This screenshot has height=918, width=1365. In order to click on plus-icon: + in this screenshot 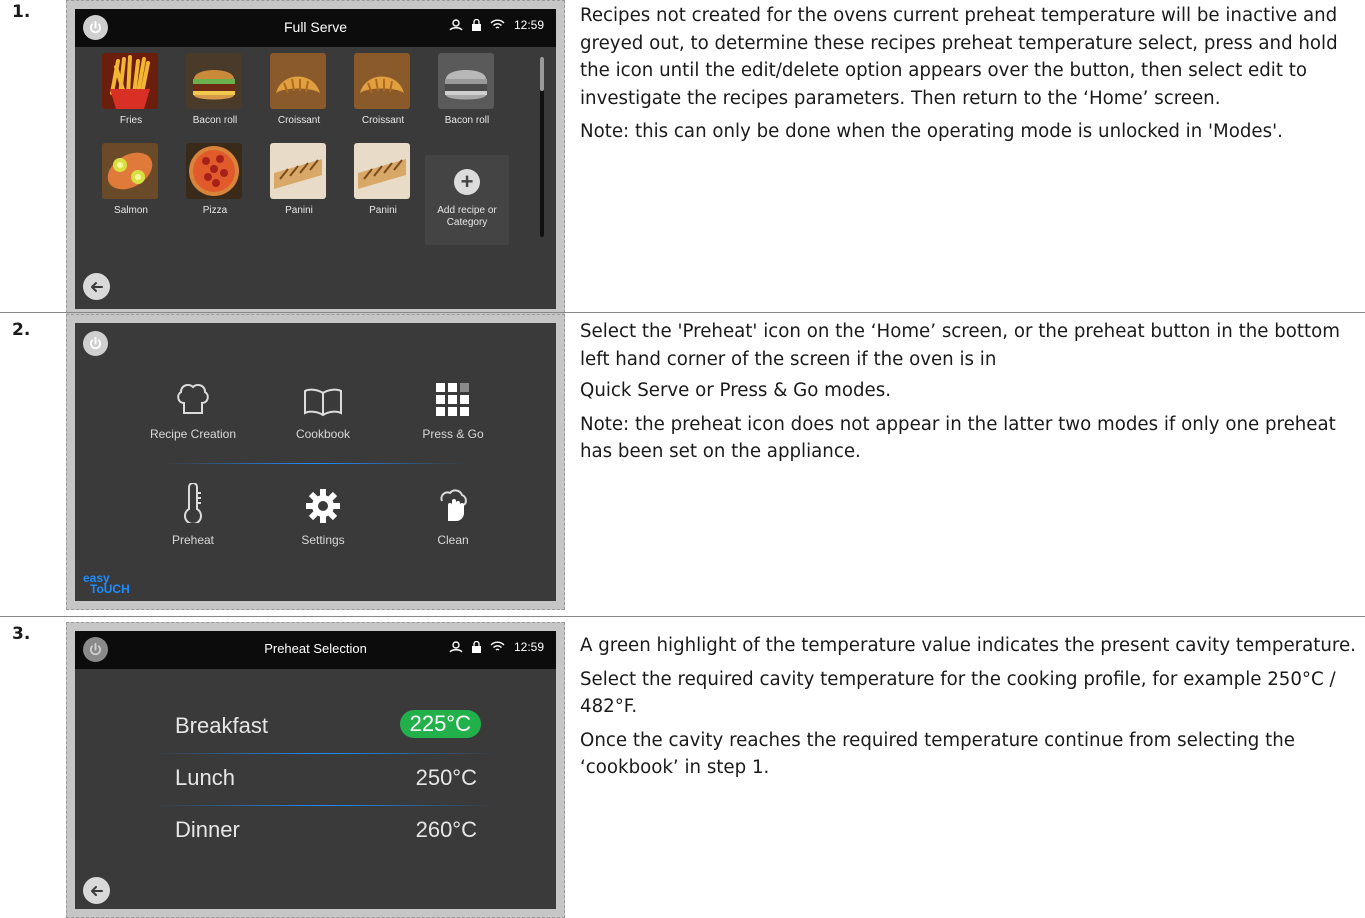, I will do `click(467, 182)`.